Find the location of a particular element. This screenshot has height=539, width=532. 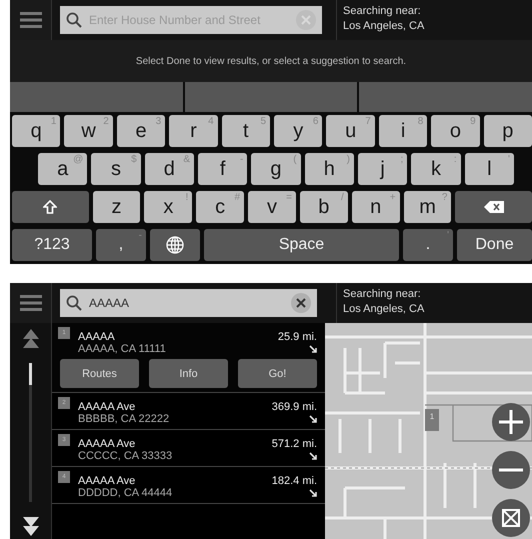

scroll-up-icon is located at coordinates (30, 340).